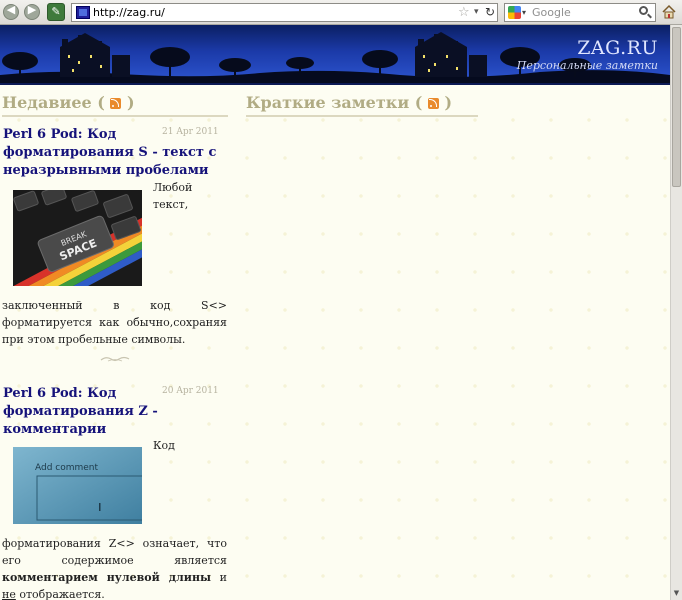 This screenshot has width=682, height=600. Describe the element at coordinates (284, 12) in the screenshot. I see `address-bar: http://zag.ru/ ☆ ▾ ↻` at that location.